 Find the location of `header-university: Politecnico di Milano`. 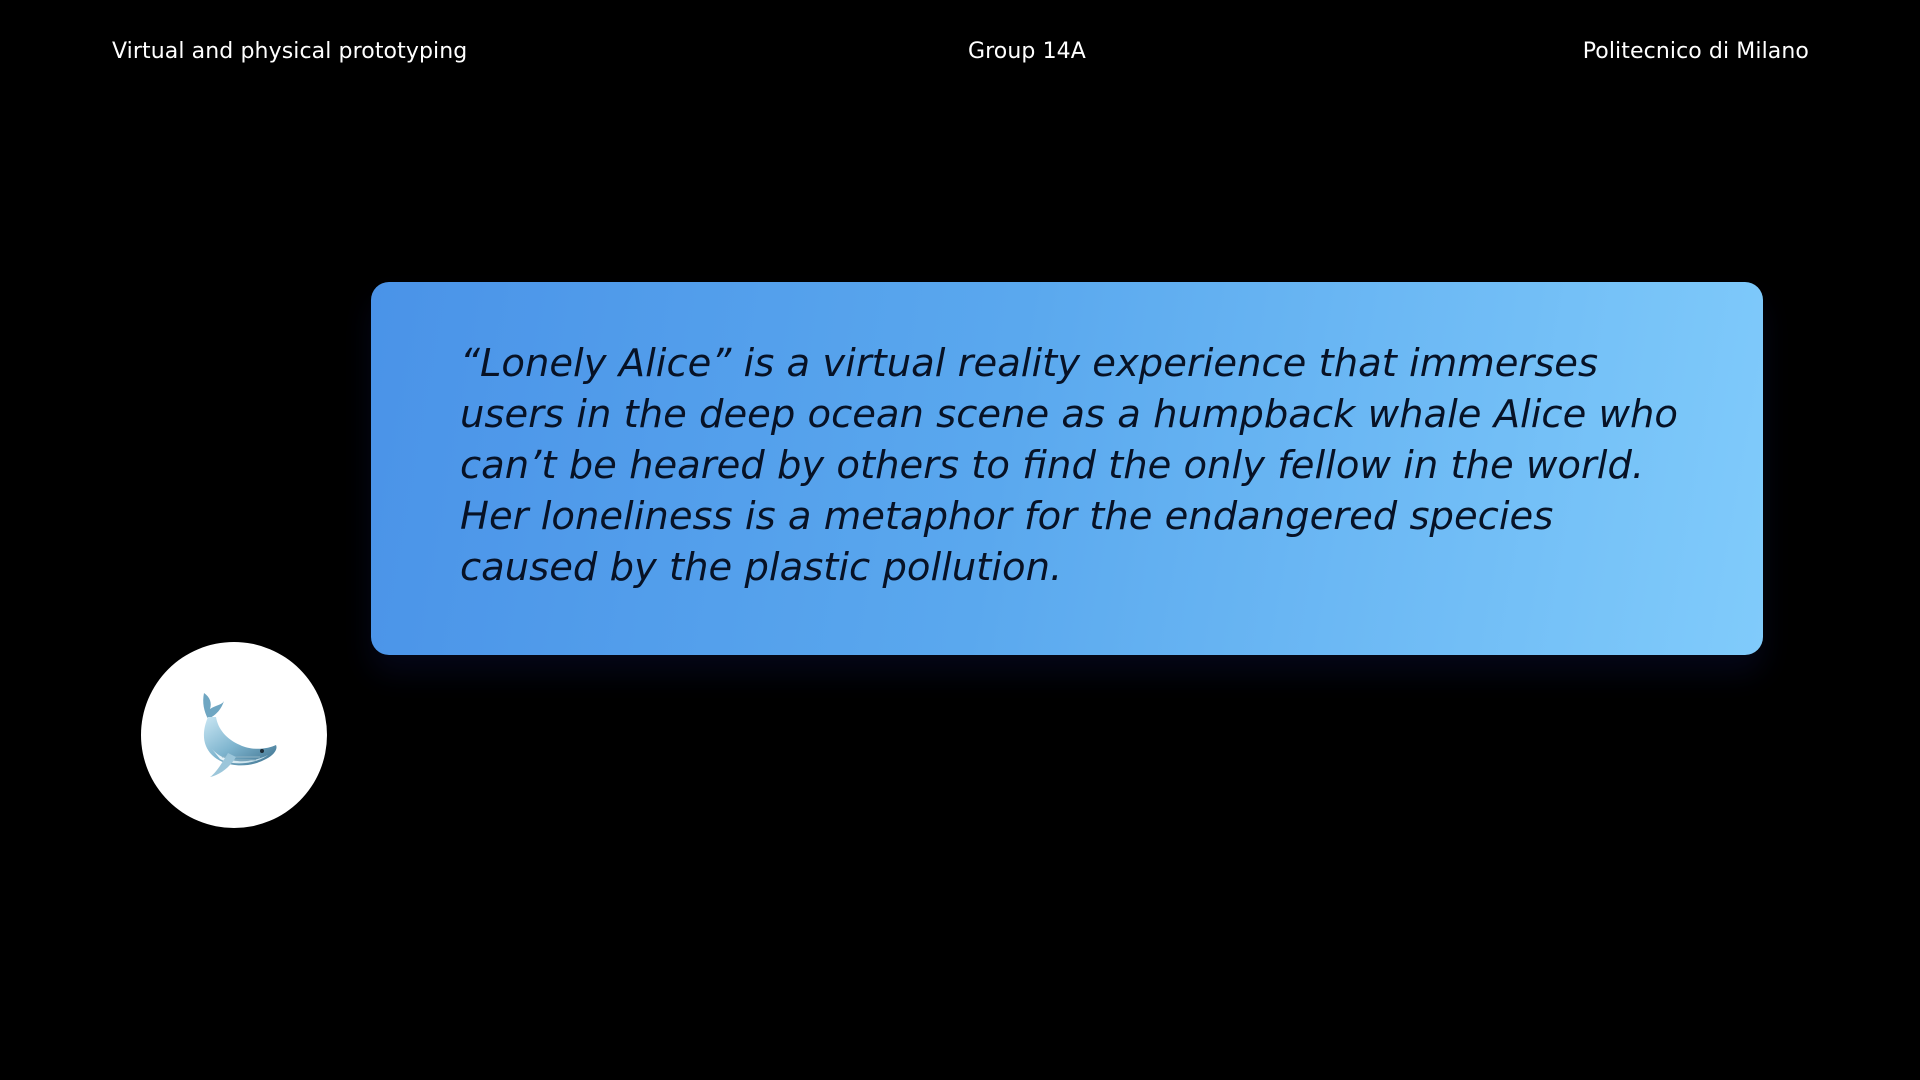

header-university: Politecnico di Milano is located at coordinates (1695, 51).